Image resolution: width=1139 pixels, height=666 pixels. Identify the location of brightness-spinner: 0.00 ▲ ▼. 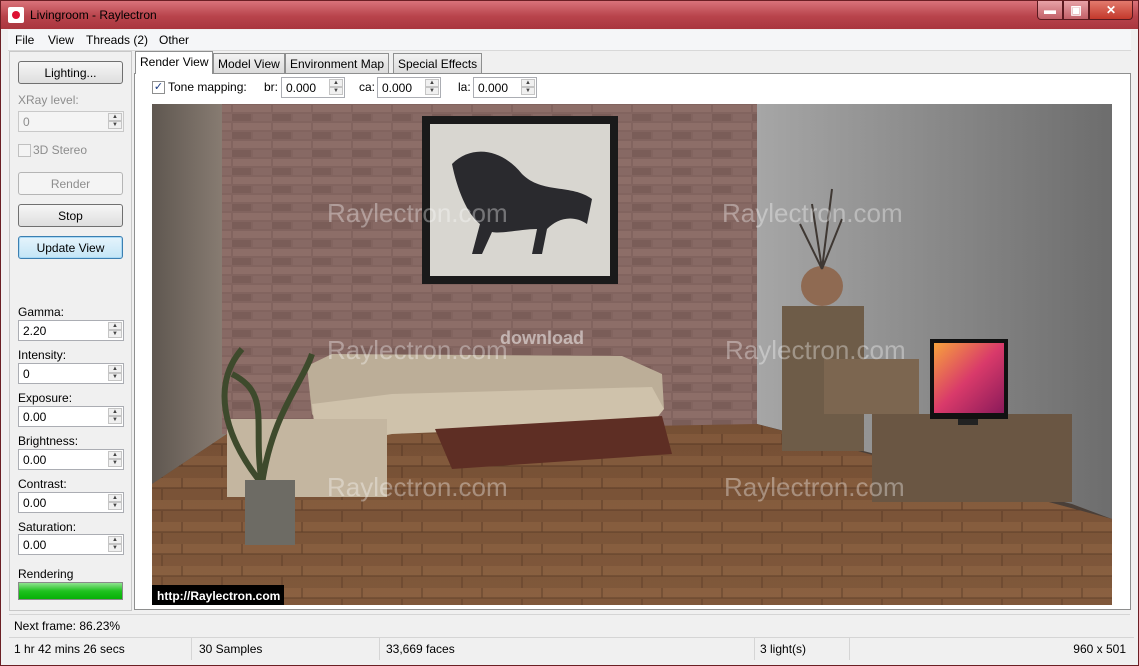
(71, 459).